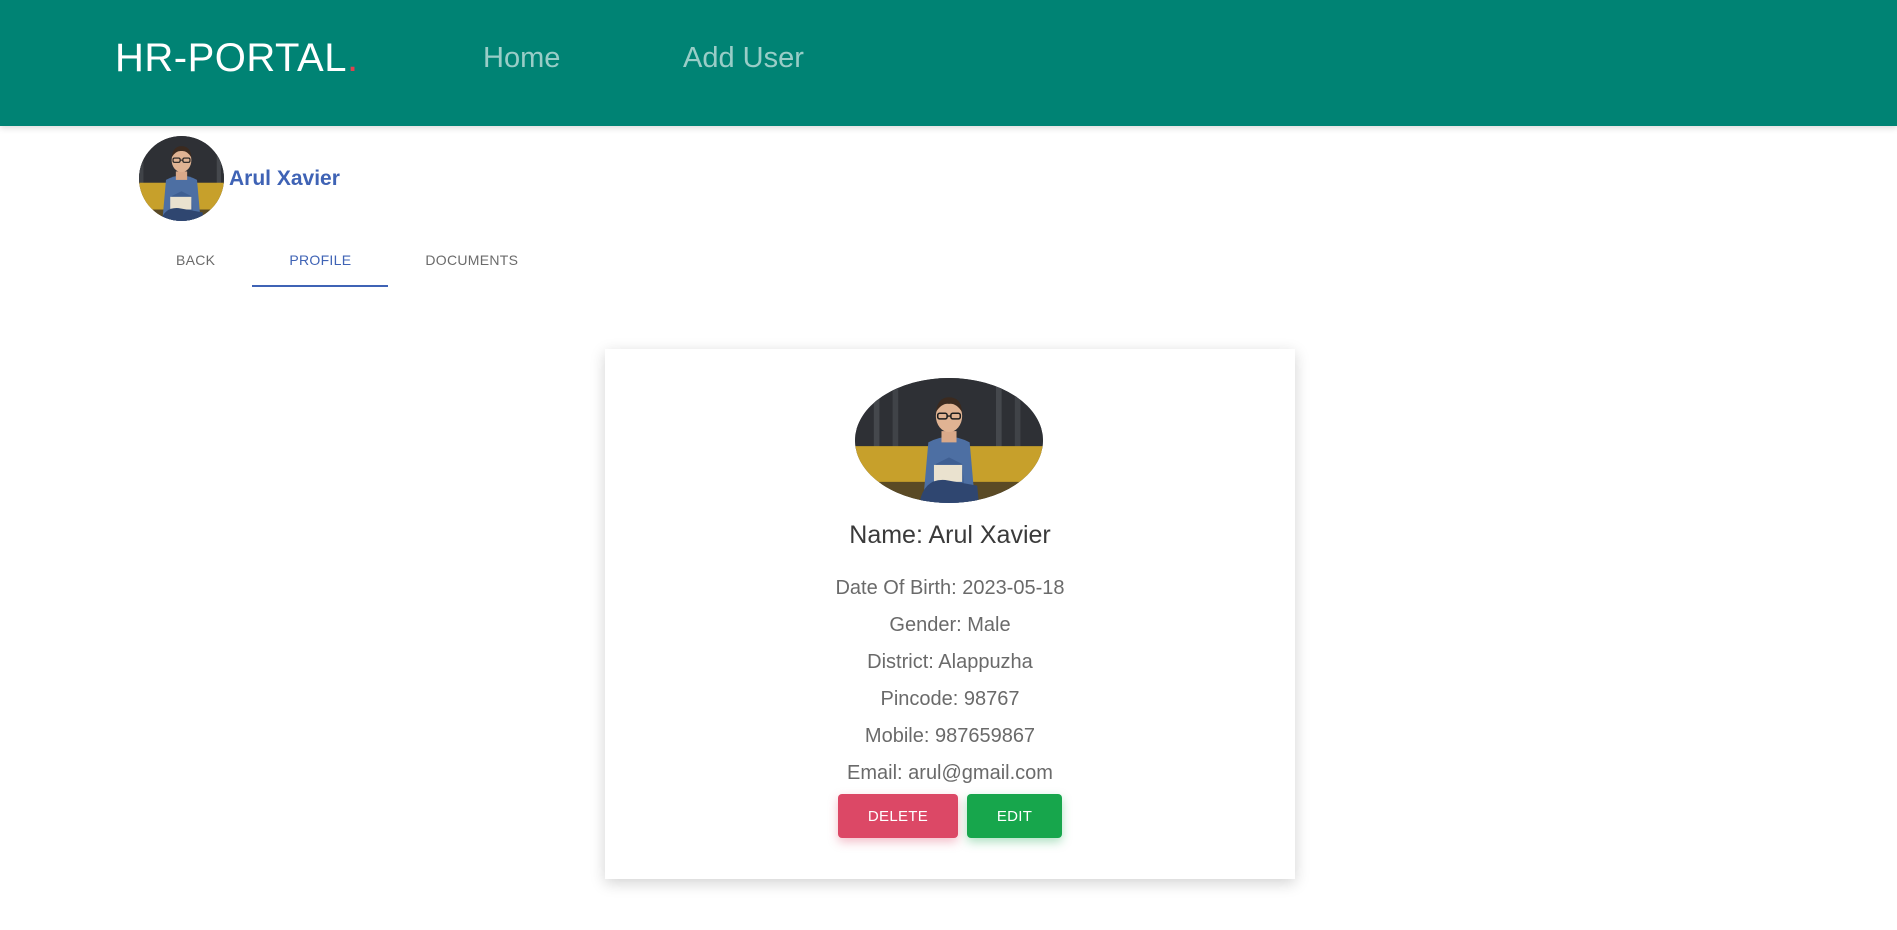 This screenshot has width=1897, height=930. What do you see at coordinates (181, 178) in the screenshot?
I see `user-avatar` at bounding box center [181, 178].